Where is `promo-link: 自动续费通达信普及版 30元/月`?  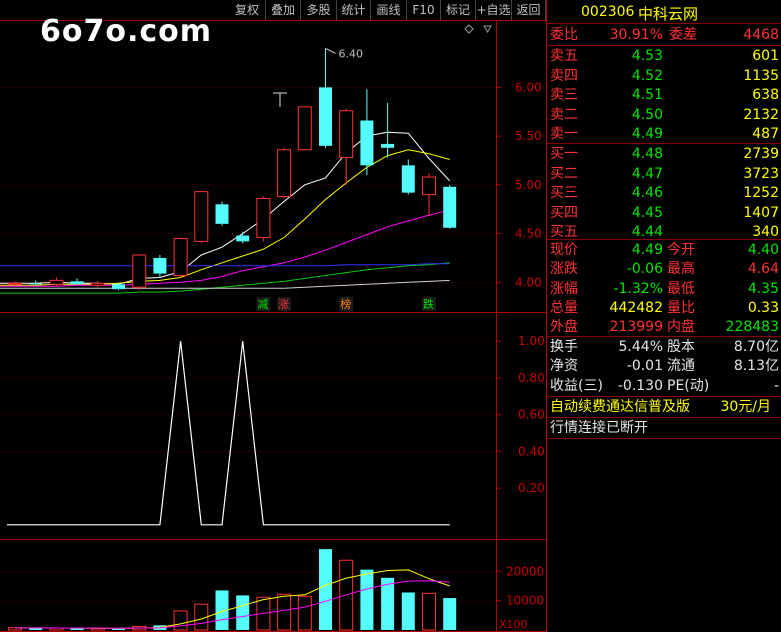 promo-link: 自动续费通达信普及版 30元/月 is located at coordinates (664, 407).